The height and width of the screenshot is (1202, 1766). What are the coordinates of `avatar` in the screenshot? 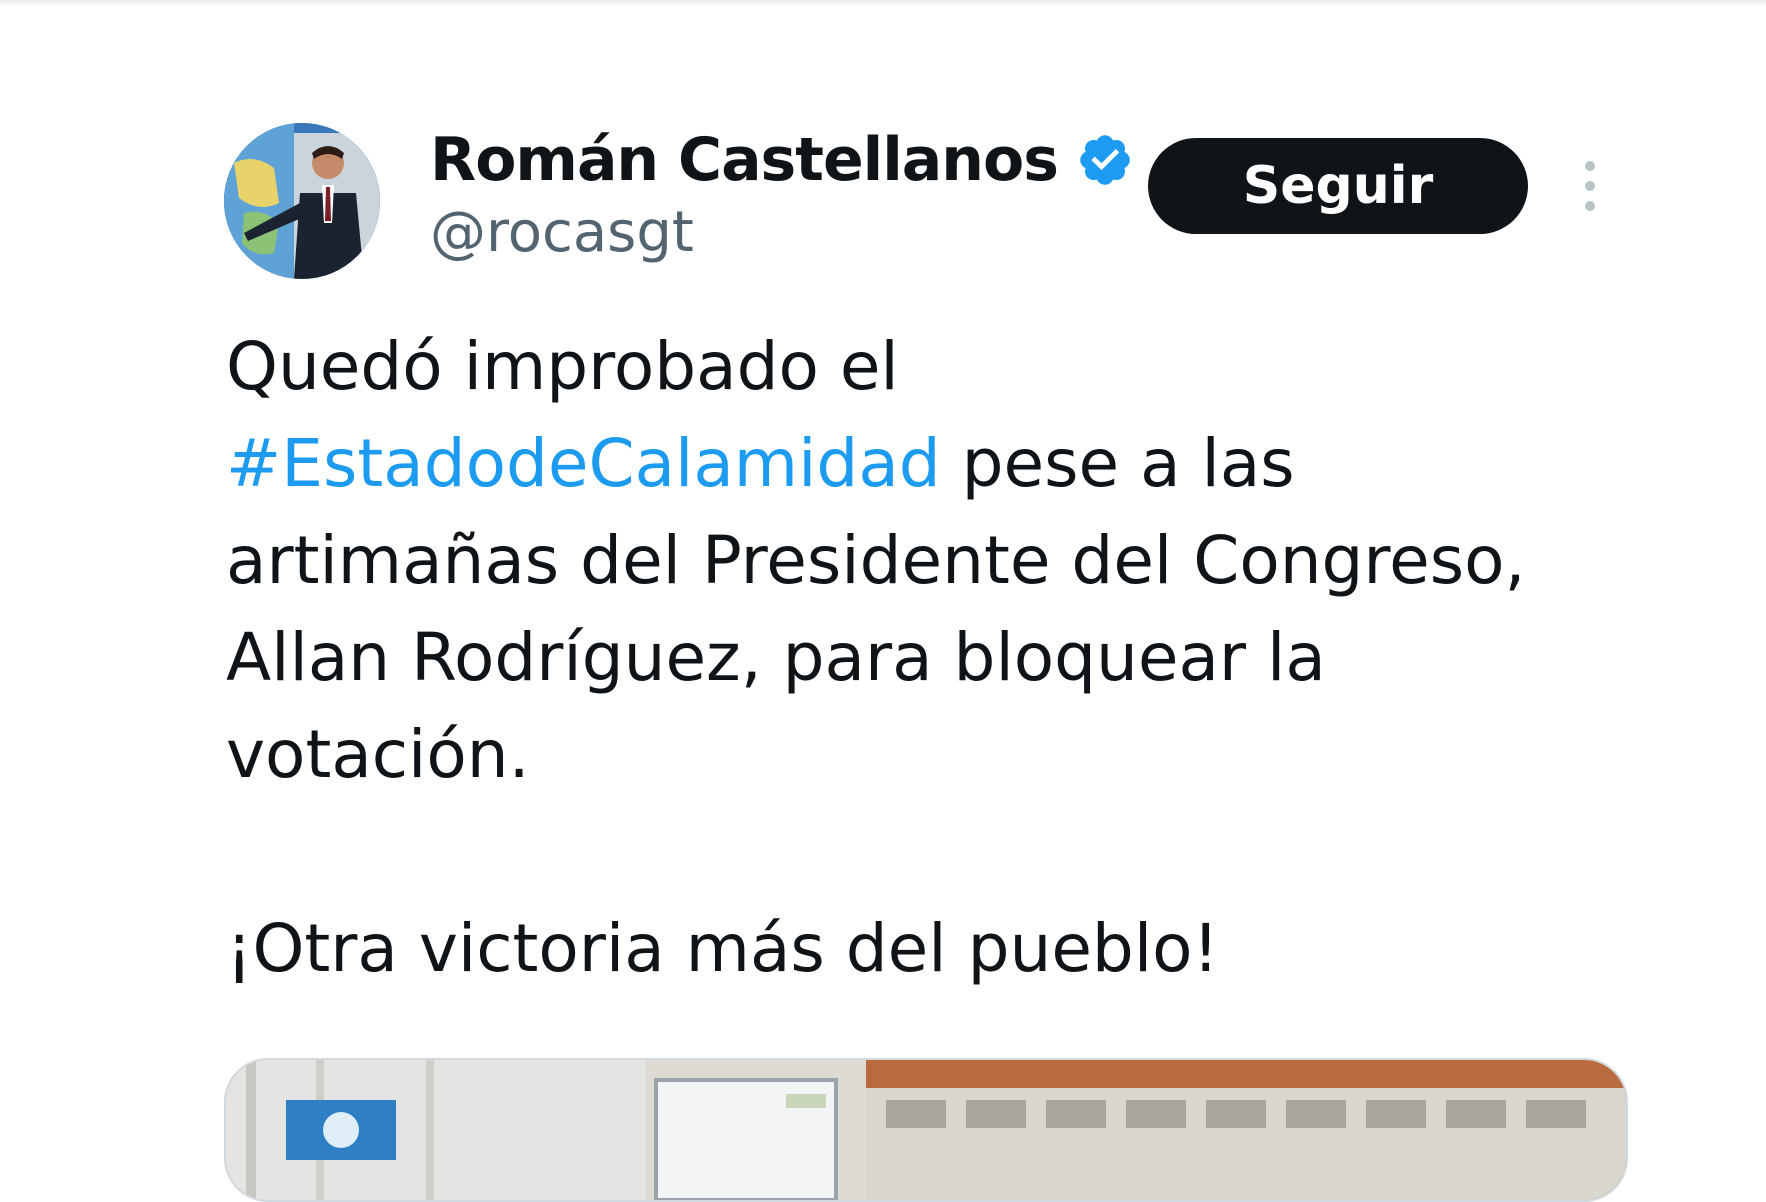 It's located at (302, 201).